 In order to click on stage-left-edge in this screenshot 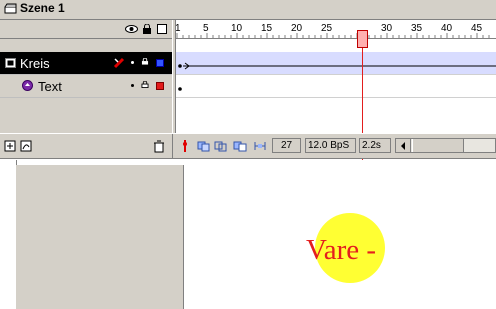, I will do `click(8, 234)`.